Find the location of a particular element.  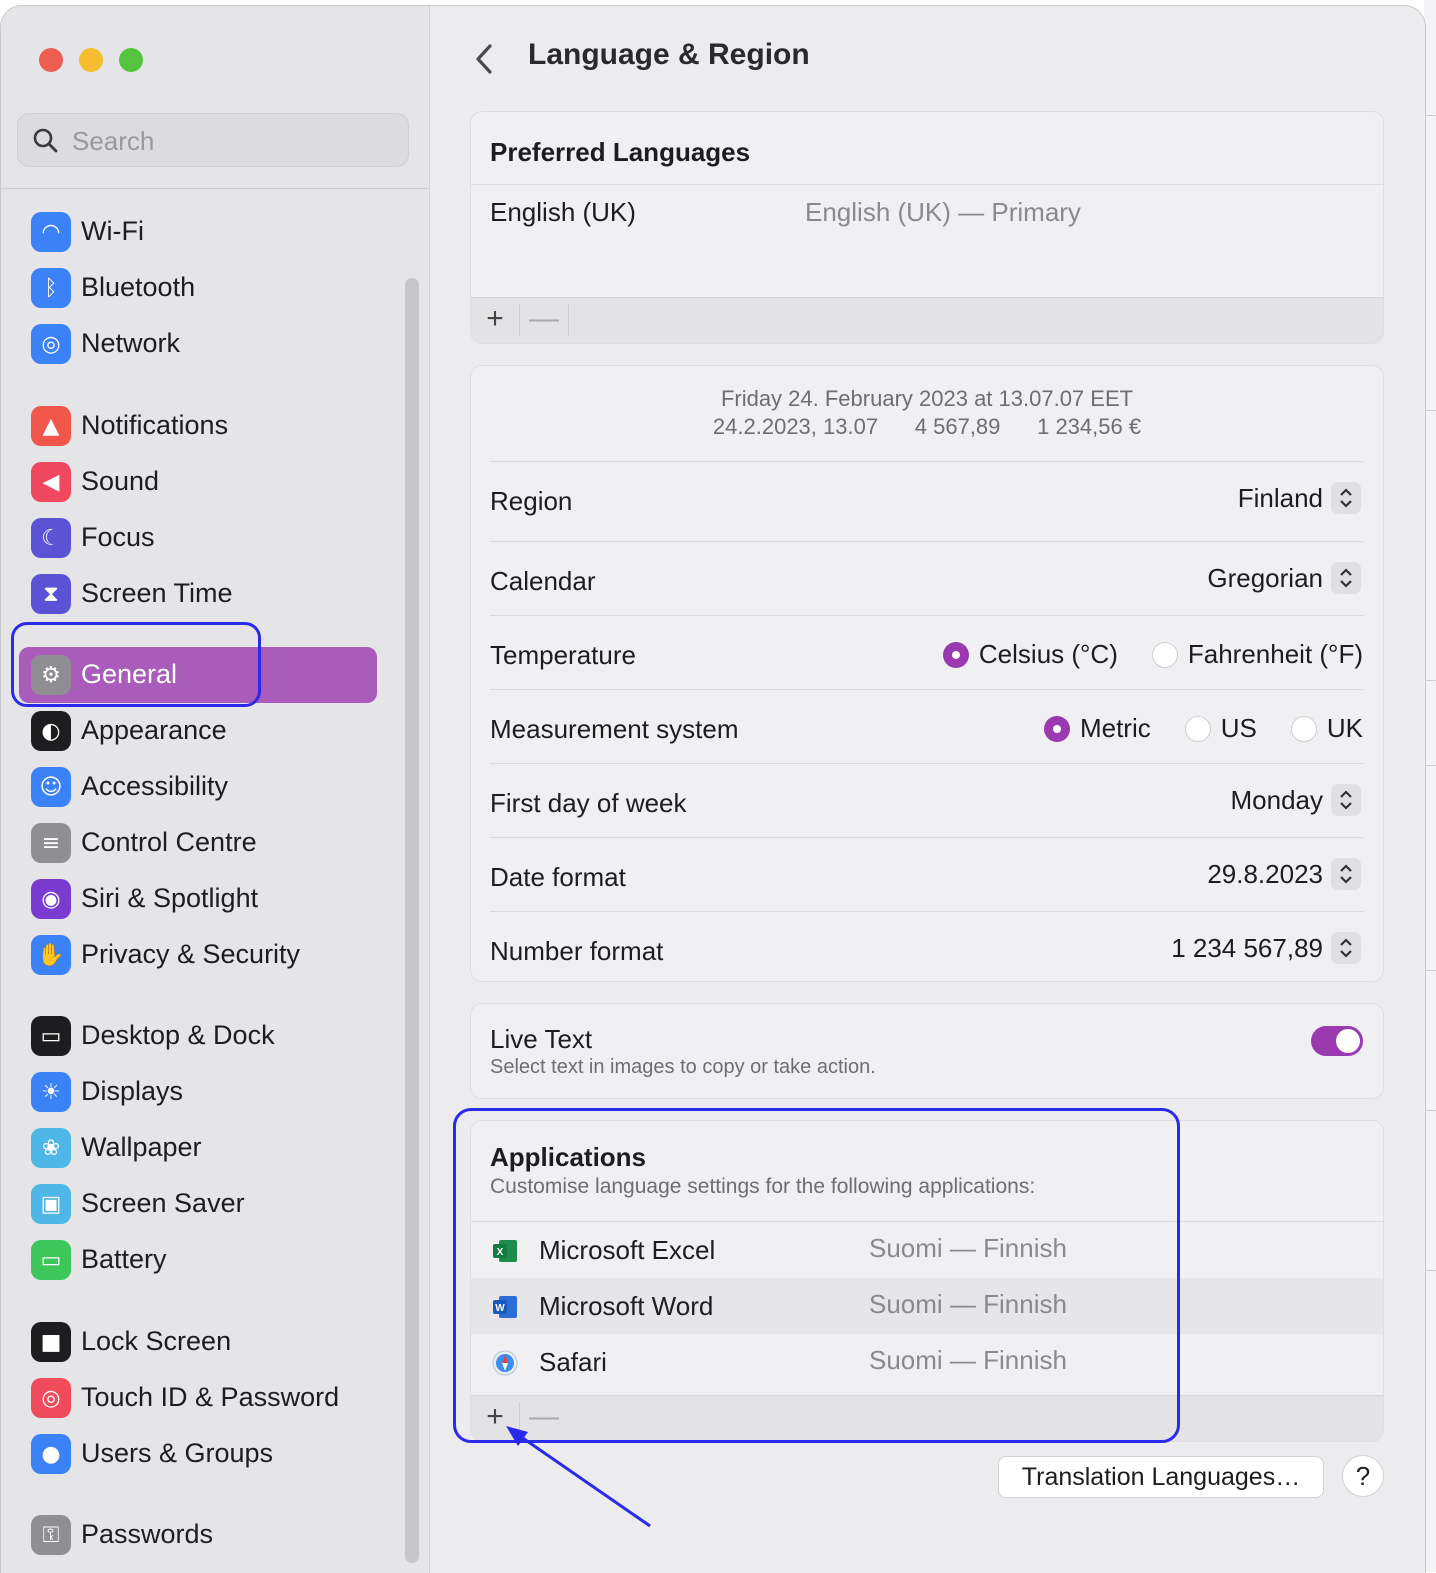

region-value: Finland is located at coordinates (1280, 497).